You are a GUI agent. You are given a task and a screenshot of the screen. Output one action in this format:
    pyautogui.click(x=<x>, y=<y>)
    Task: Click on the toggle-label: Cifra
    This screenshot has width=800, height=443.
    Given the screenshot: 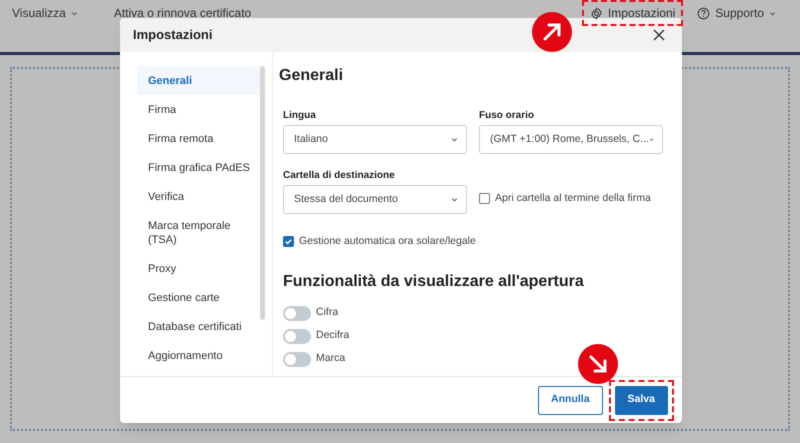 What is the action you would take?
    pyautogui.click(x=327, y=312)
    